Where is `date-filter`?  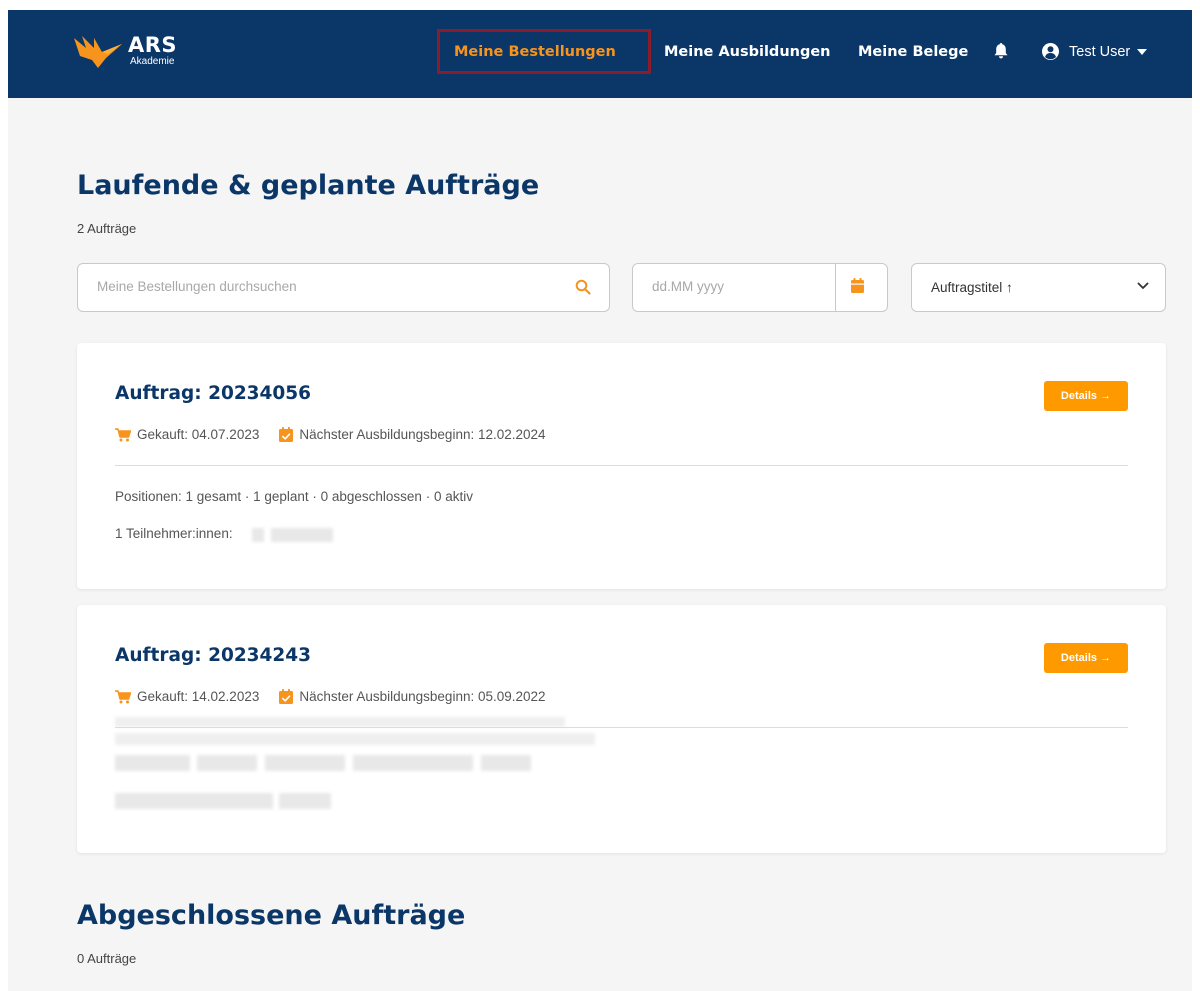 date-filter is located at coordinates (760, 287).